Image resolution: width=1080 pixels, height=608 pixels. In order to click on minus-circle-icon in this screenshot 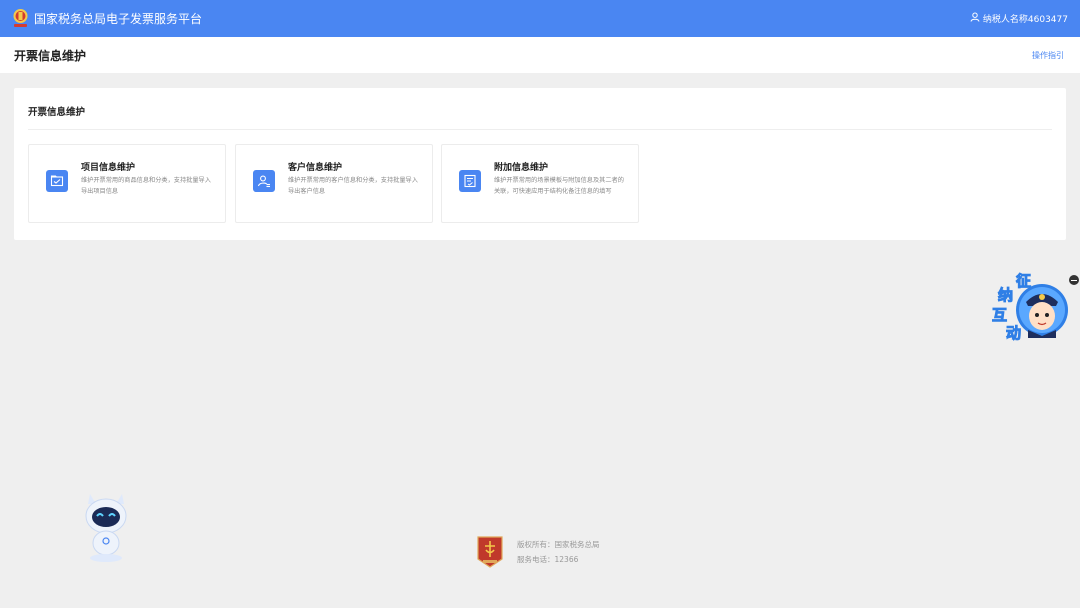, I will do `click(1074, 280)`.